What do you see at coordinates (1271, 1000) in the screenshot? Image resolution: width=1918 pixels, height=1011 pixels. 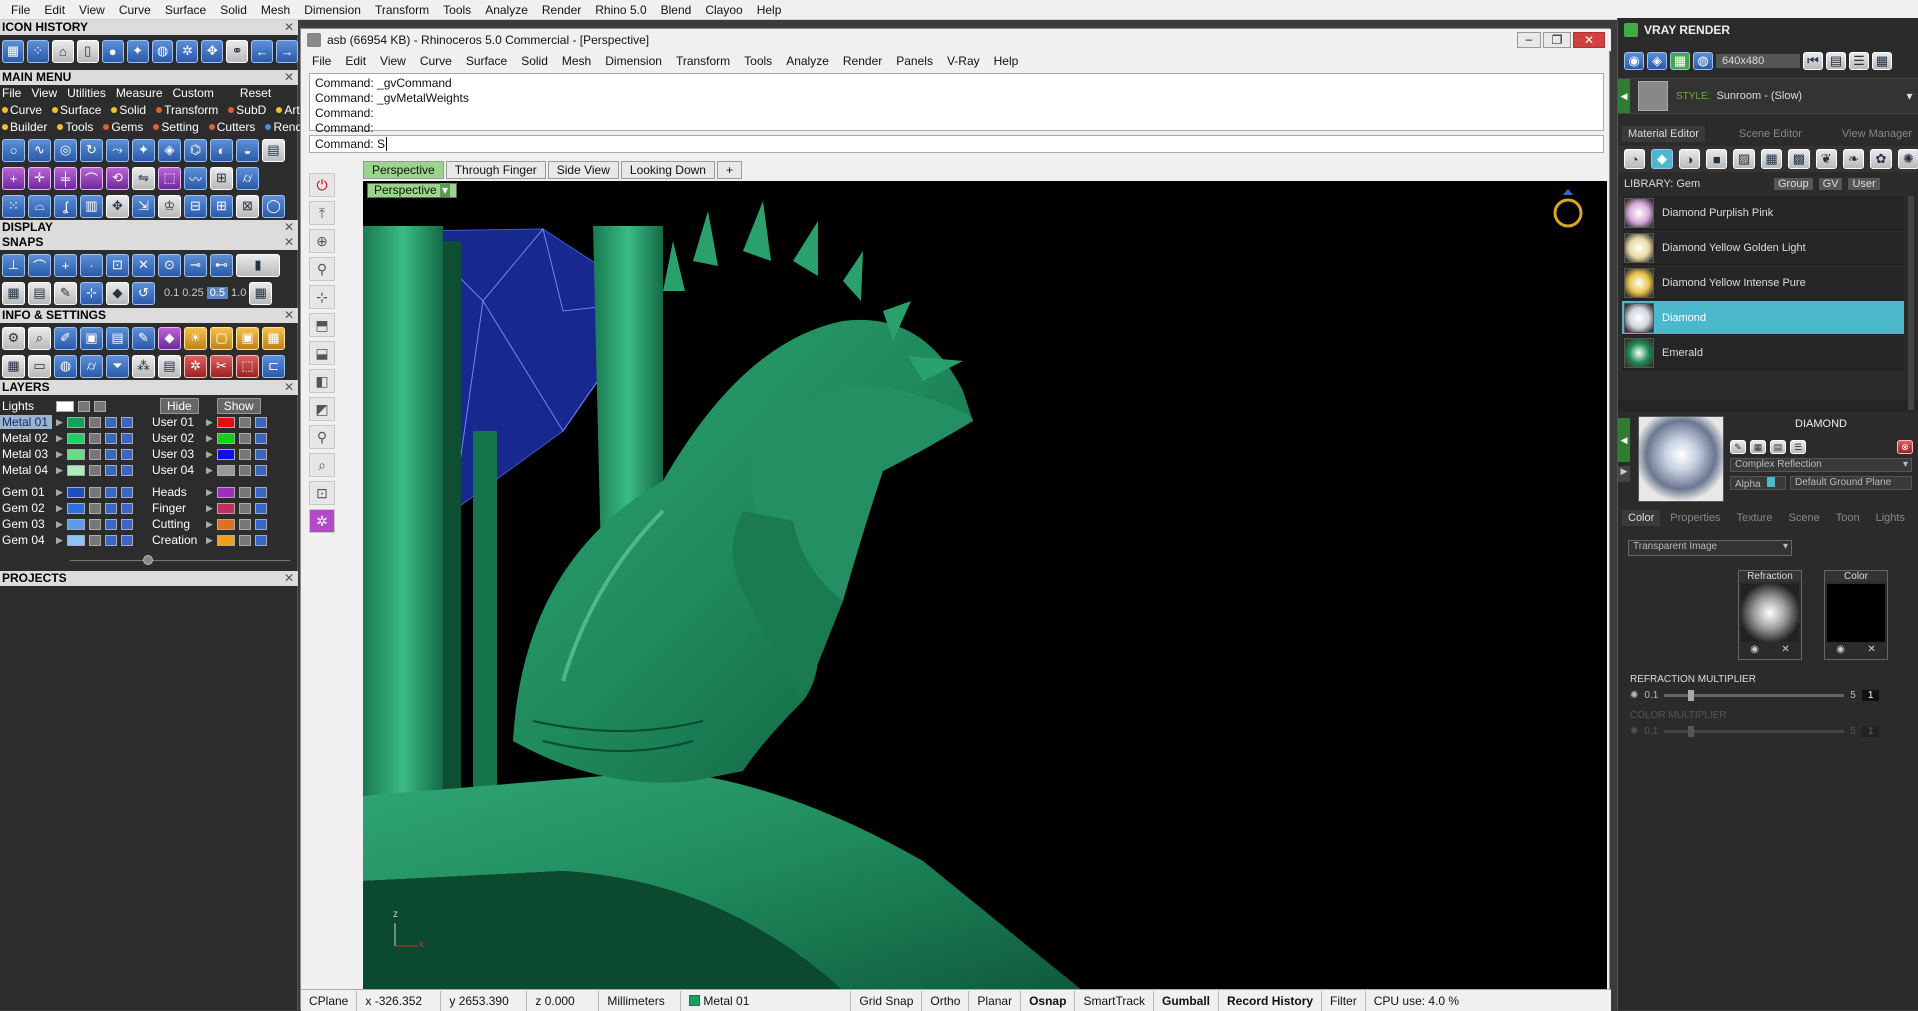 I see `status-record-history: Record History` at bounding box center [1271, 1000].